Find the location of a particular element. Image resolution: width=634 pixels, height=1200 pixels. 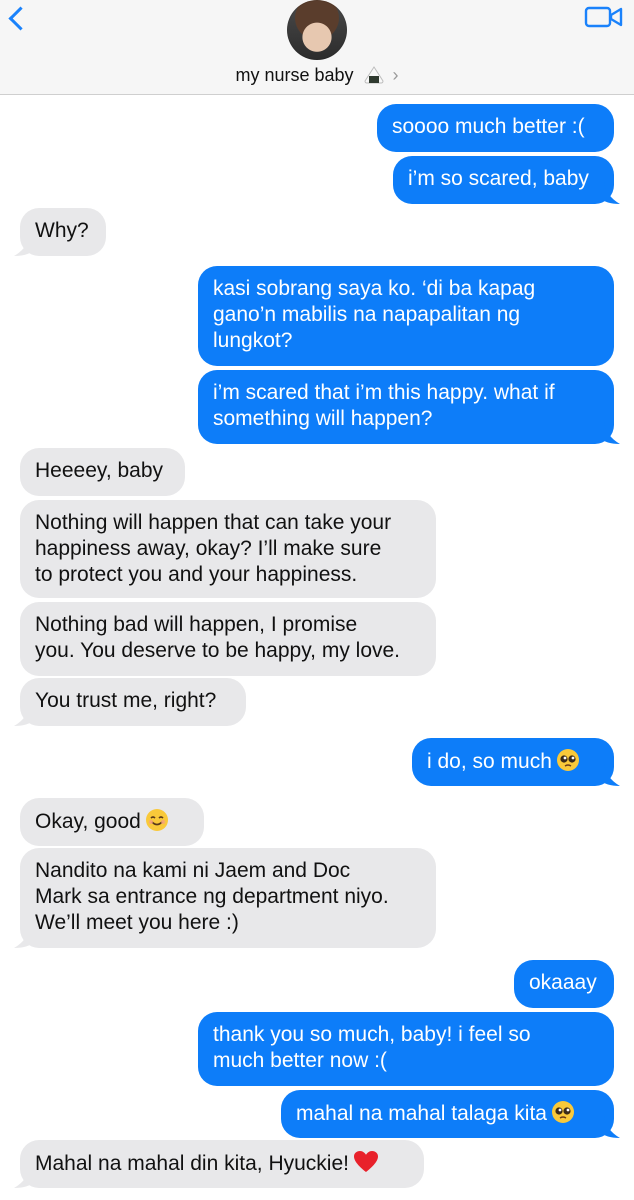

message-text-part: Mahal na mahal din kita, Hyuckie! is located at coordinates (192, 1163).